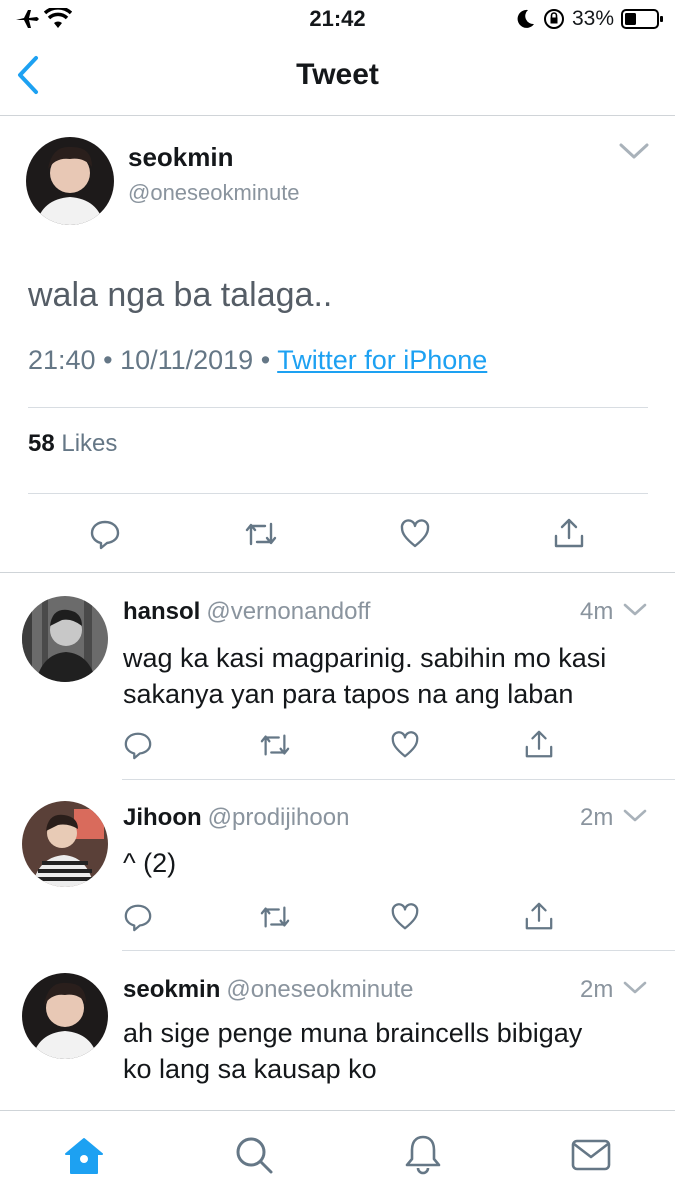 This screenshot has height=1201, width=675. I want to click on reply-author: Jihoon @prodijihoon, so click(236, 818).